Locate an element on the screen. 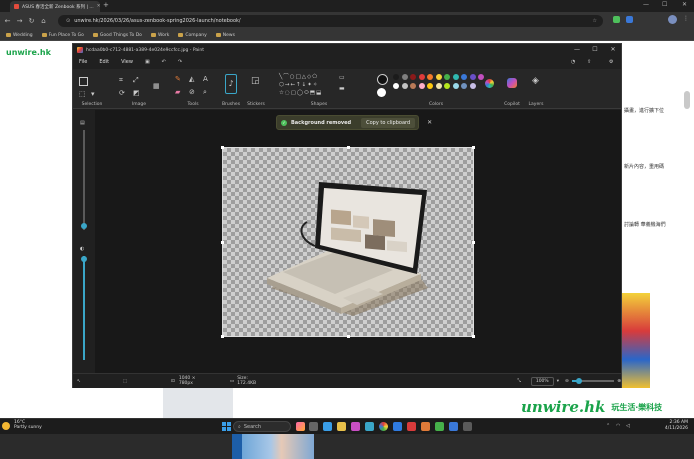  fit-to-window-icon: ⤡ is located at coordinates (519, 381).